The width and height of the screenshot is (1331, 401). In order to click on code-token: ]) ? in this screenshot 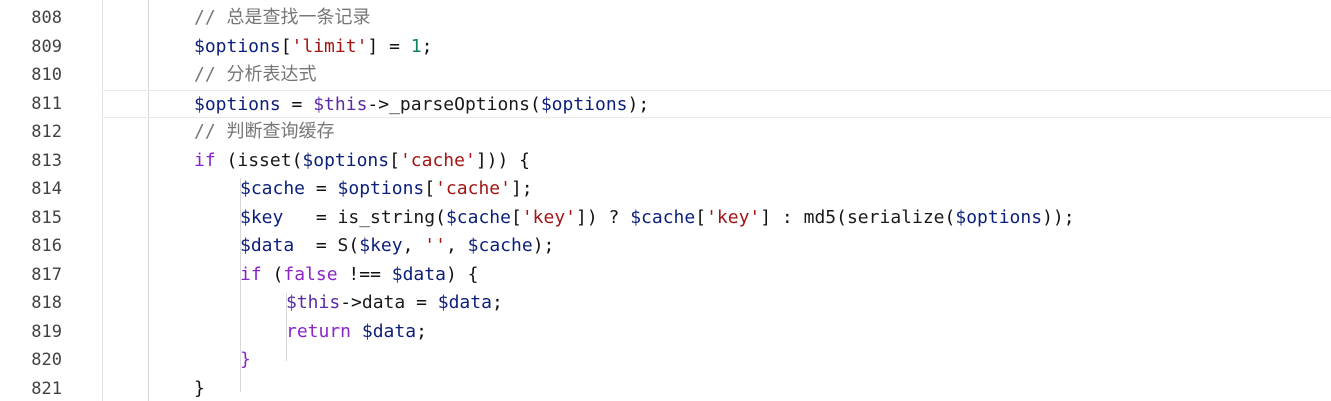, I will do `click(603, 217)`.